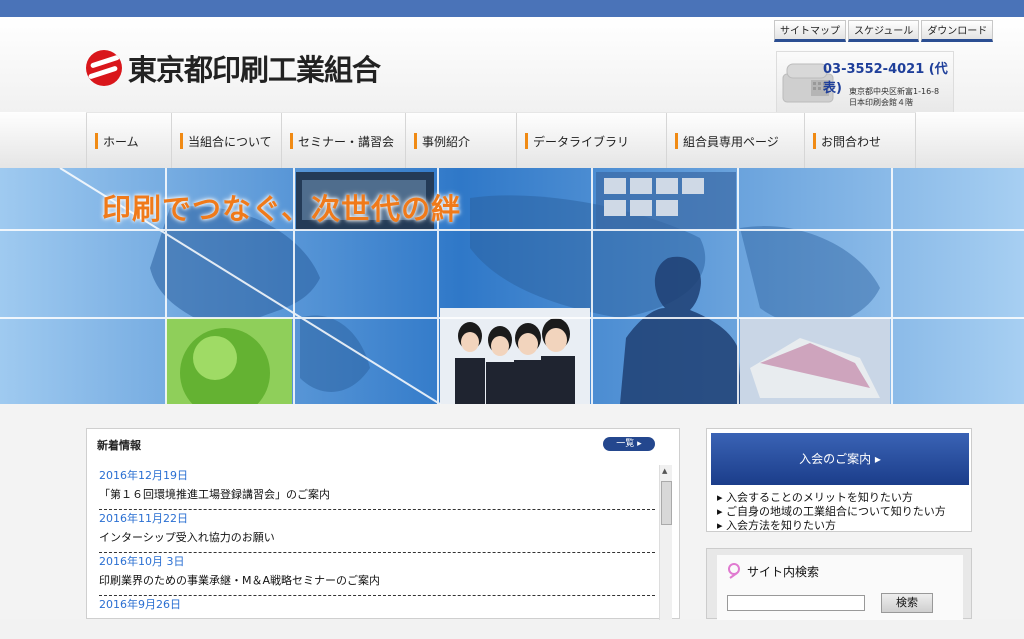 The image size is (1024, 639). I want to click on nav-left-fill, so click(43, 140).